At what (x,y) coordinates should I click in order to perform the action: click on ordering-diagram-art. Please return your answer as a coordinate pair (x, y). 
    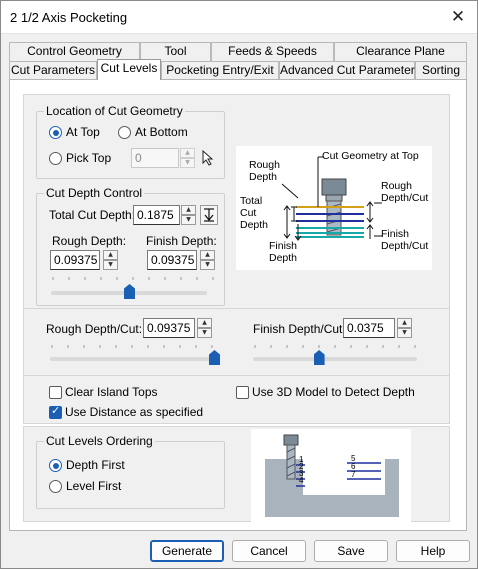
    Looking at the image, I should click on (332, 475).